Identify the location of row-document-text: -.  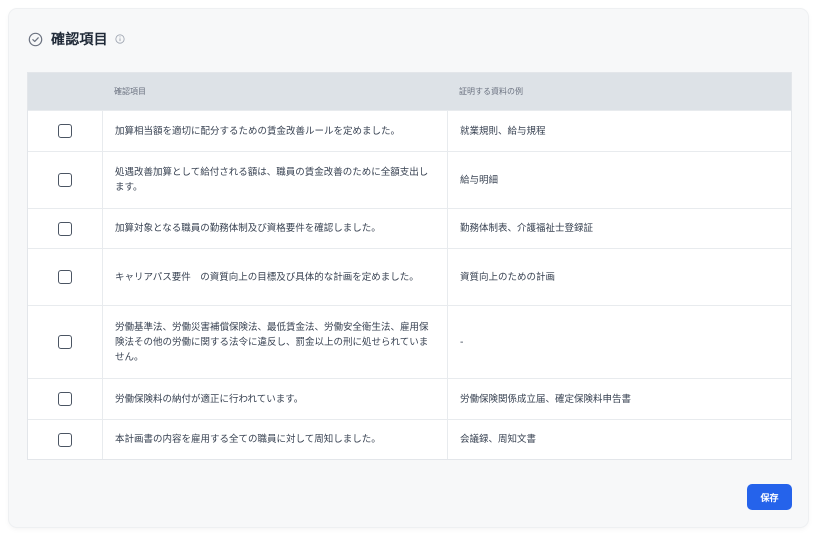
(619, 342).